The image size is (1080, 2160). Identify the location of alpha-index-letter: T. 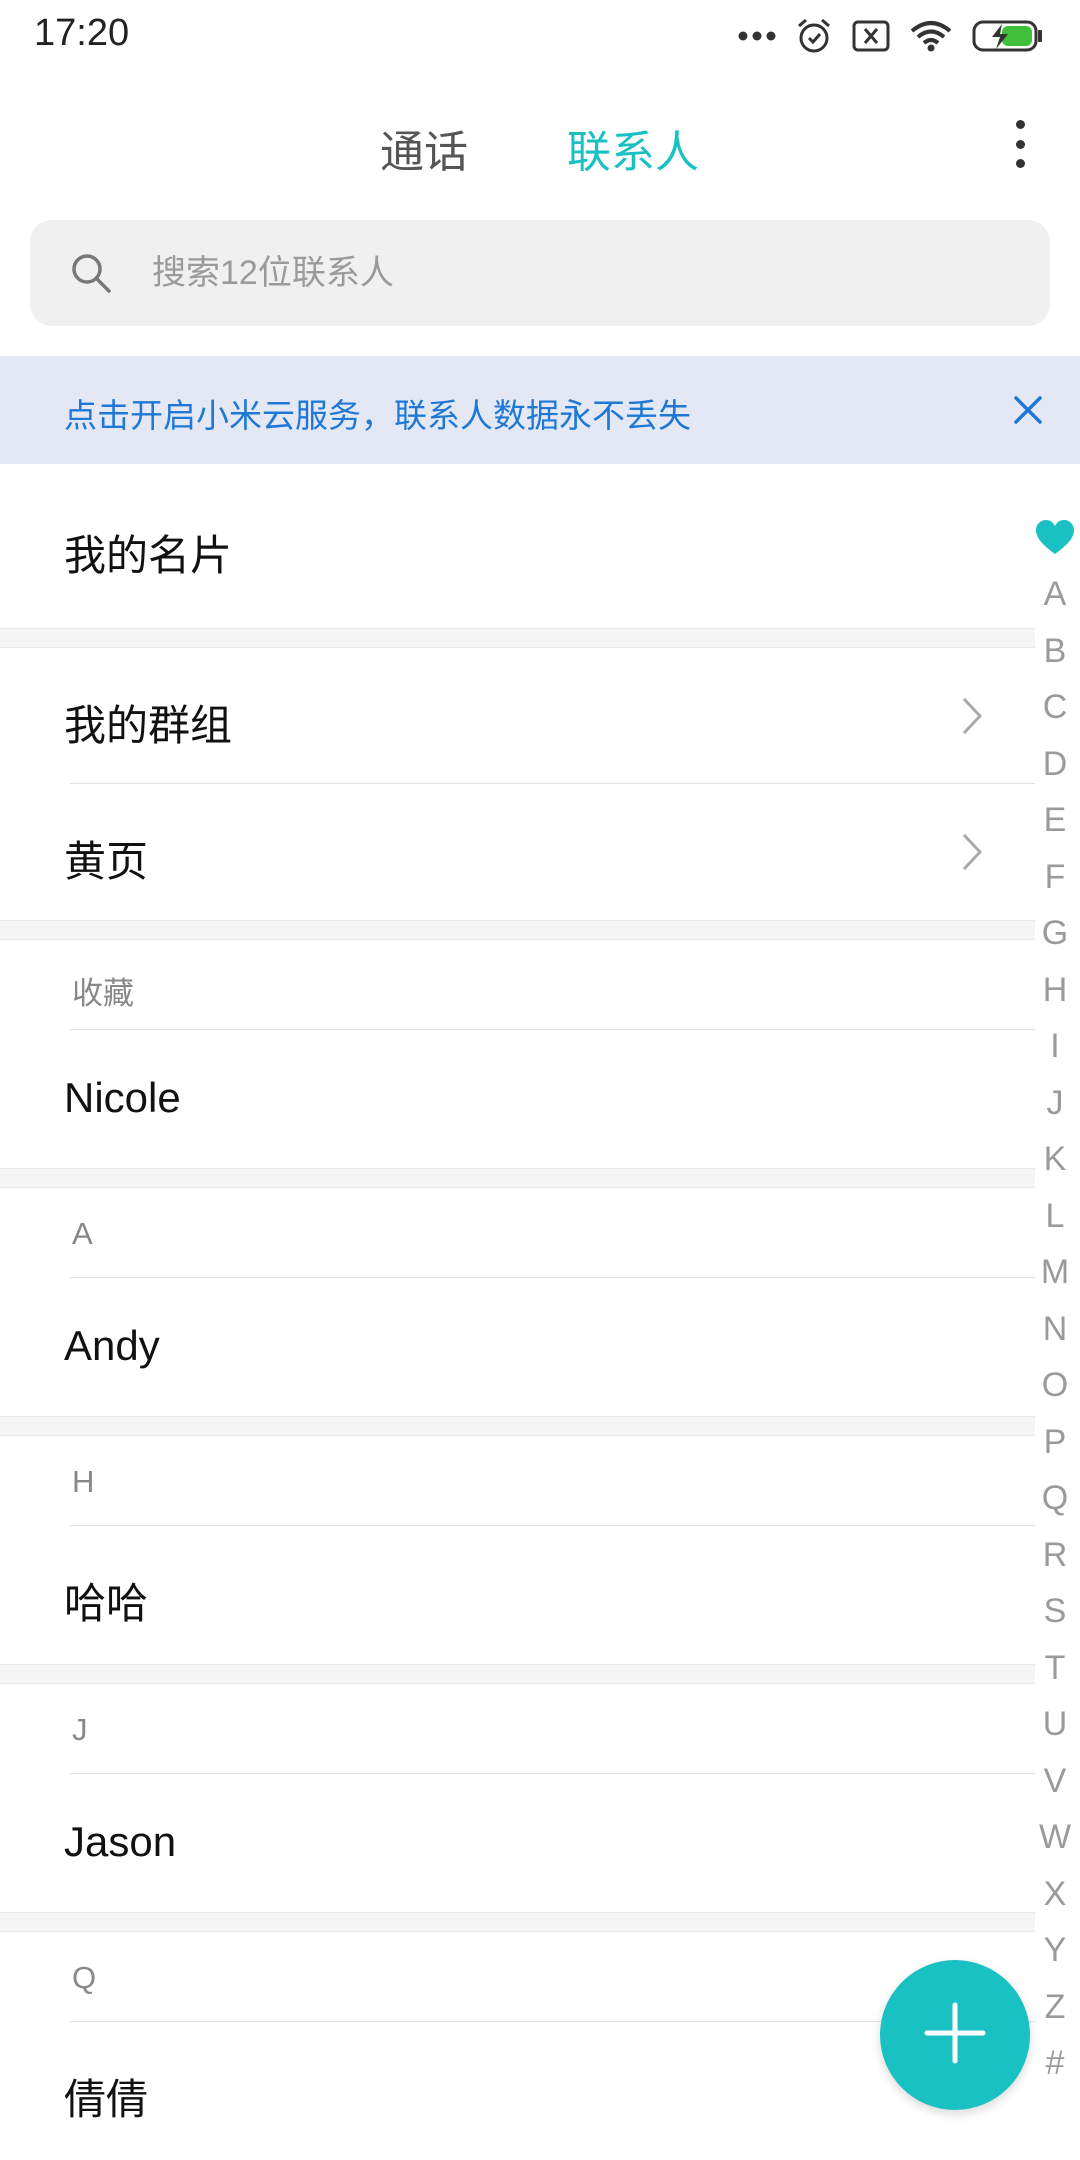
(1055, 1668).